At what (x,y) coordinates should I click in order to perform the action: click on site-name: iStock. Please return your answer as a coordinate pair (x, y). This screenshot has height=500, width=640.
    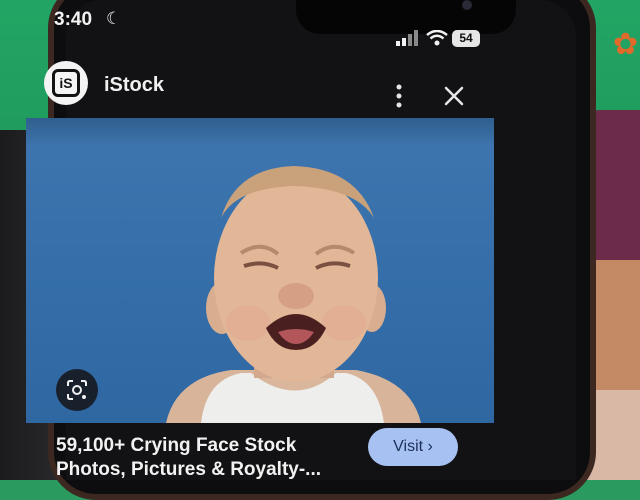
    Looking at the image, I should click on (134, 85).